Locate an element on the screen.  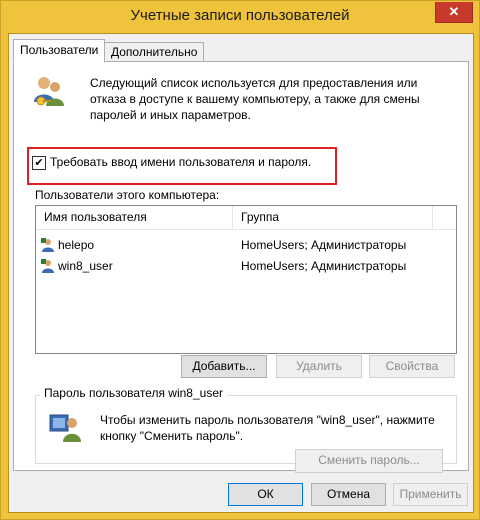
password-groupbox-title: Пароль пользователя win8_user is located at coordinates (133, 393).